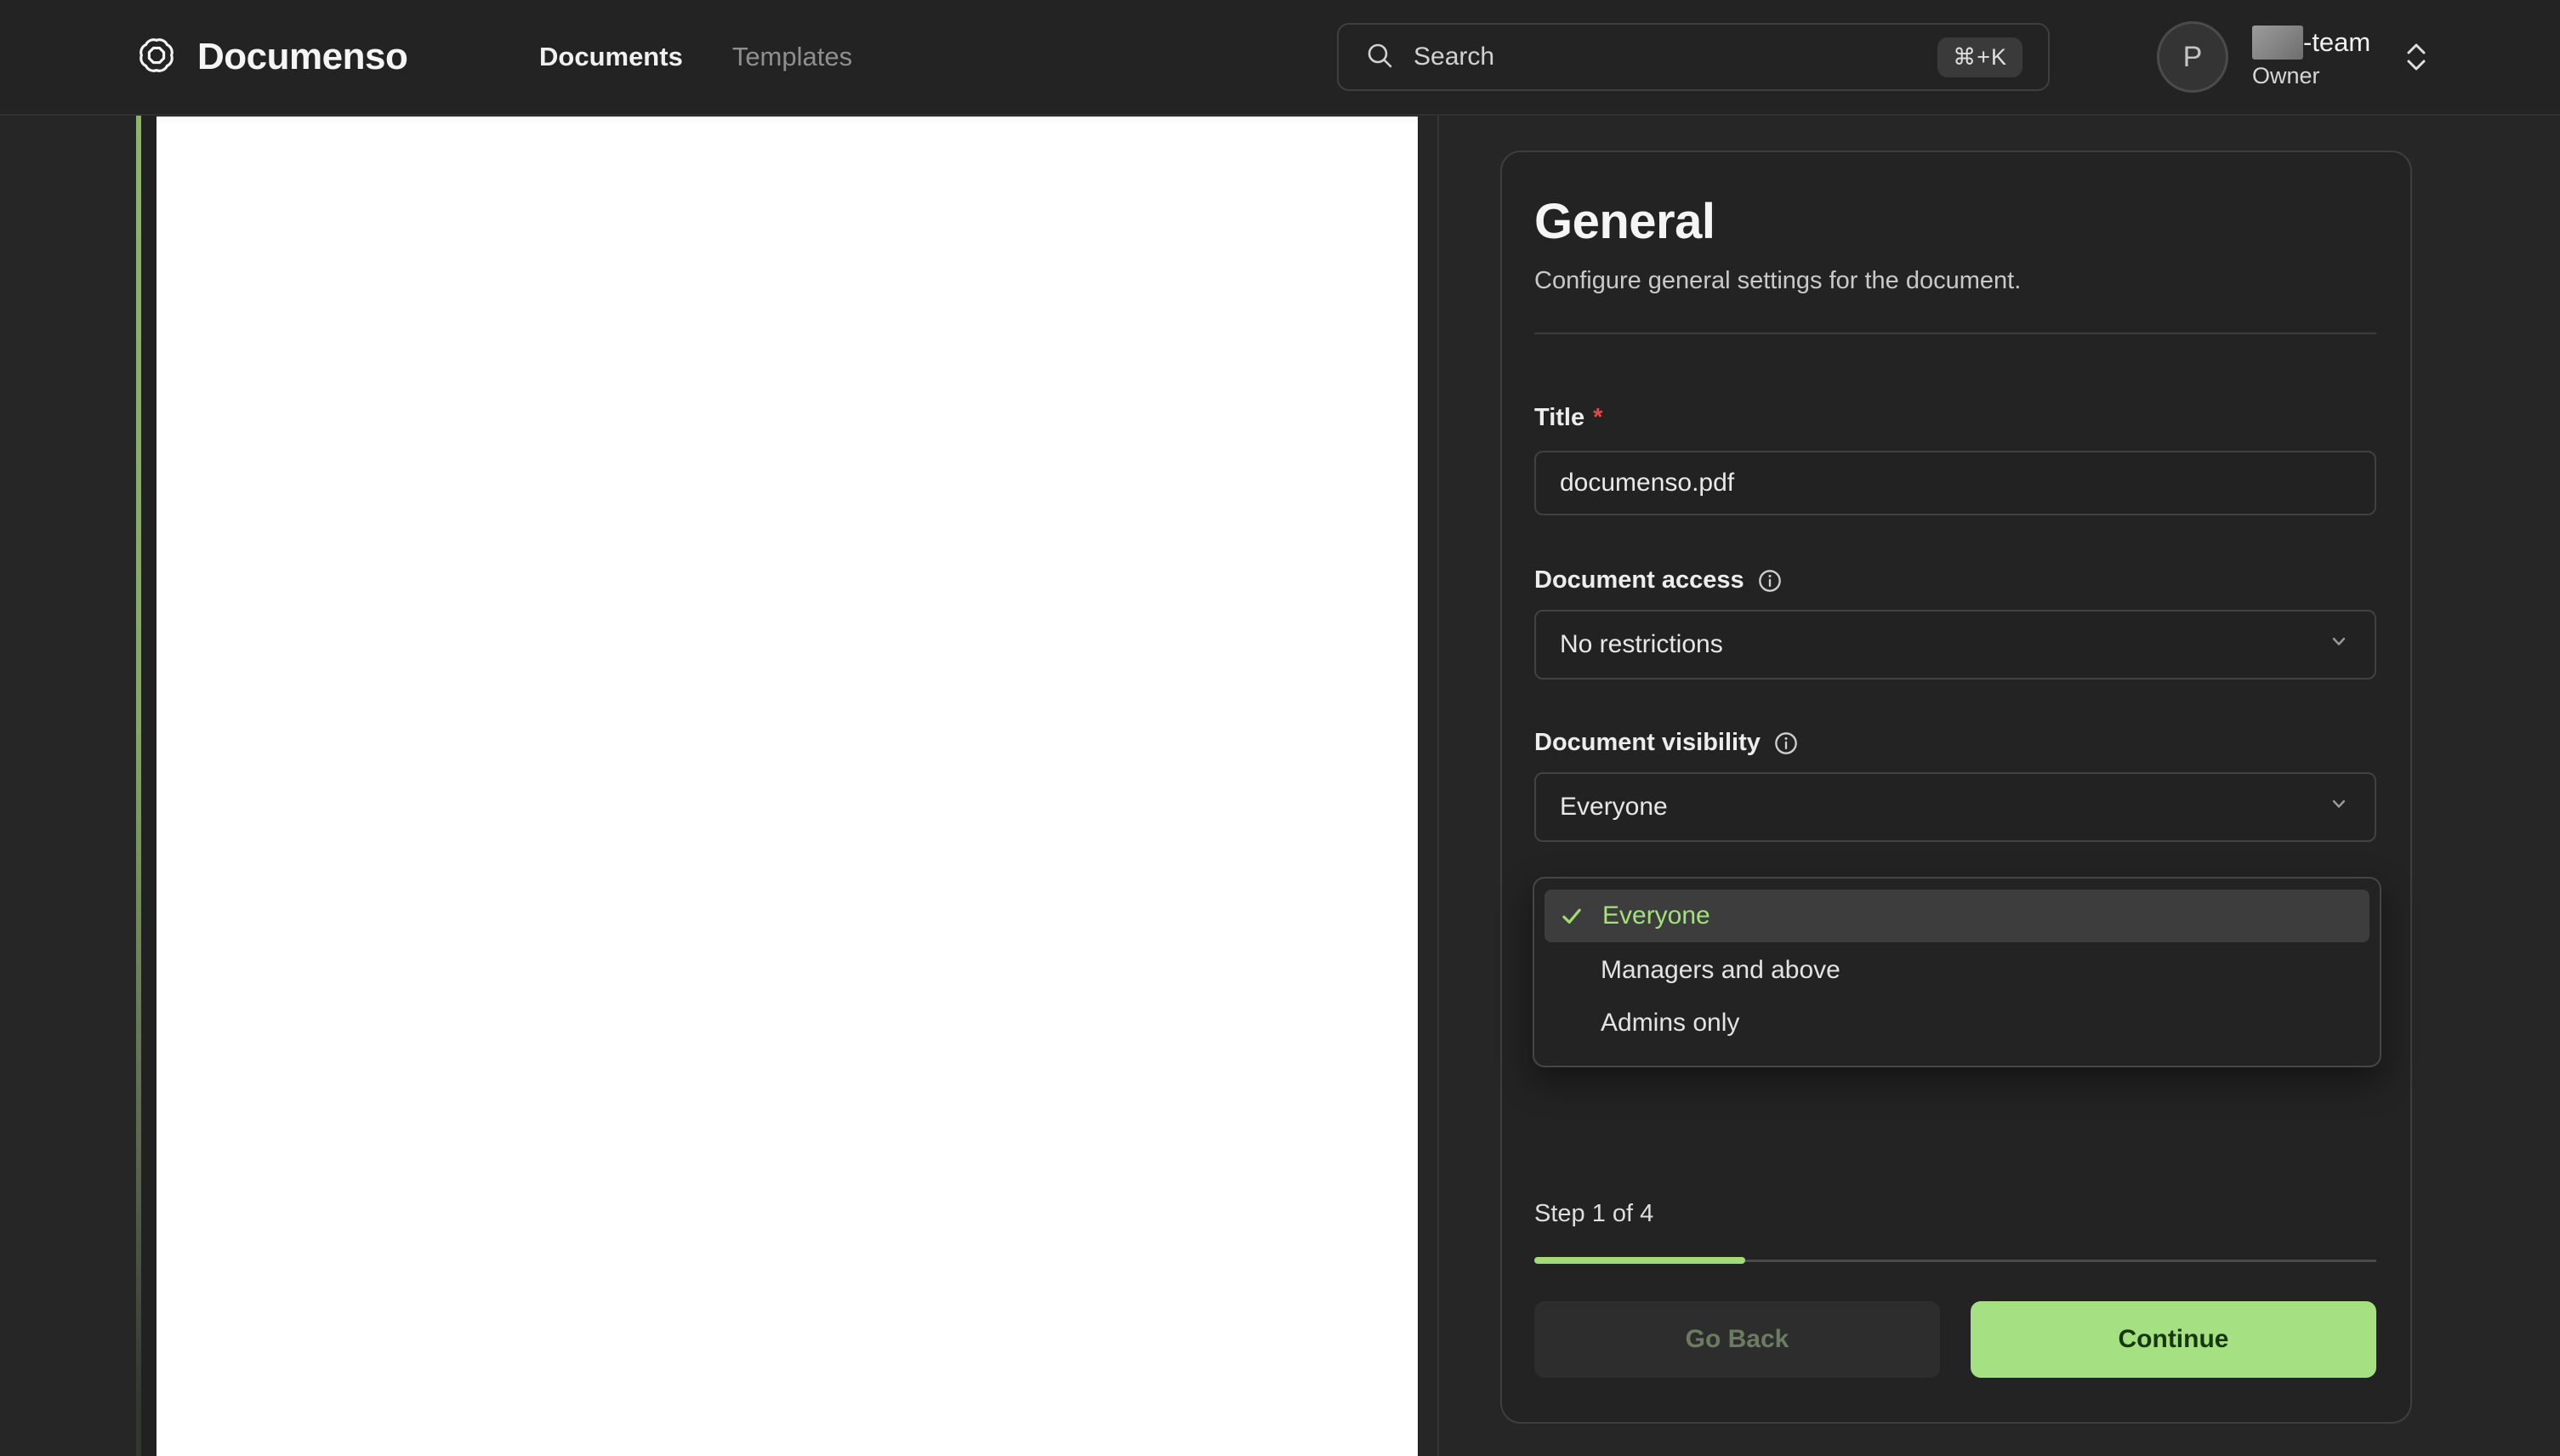  What do you see at coordinates (1438, 786) in the screenshot?
I see `content-separator` at bounding box center [1438, 786].